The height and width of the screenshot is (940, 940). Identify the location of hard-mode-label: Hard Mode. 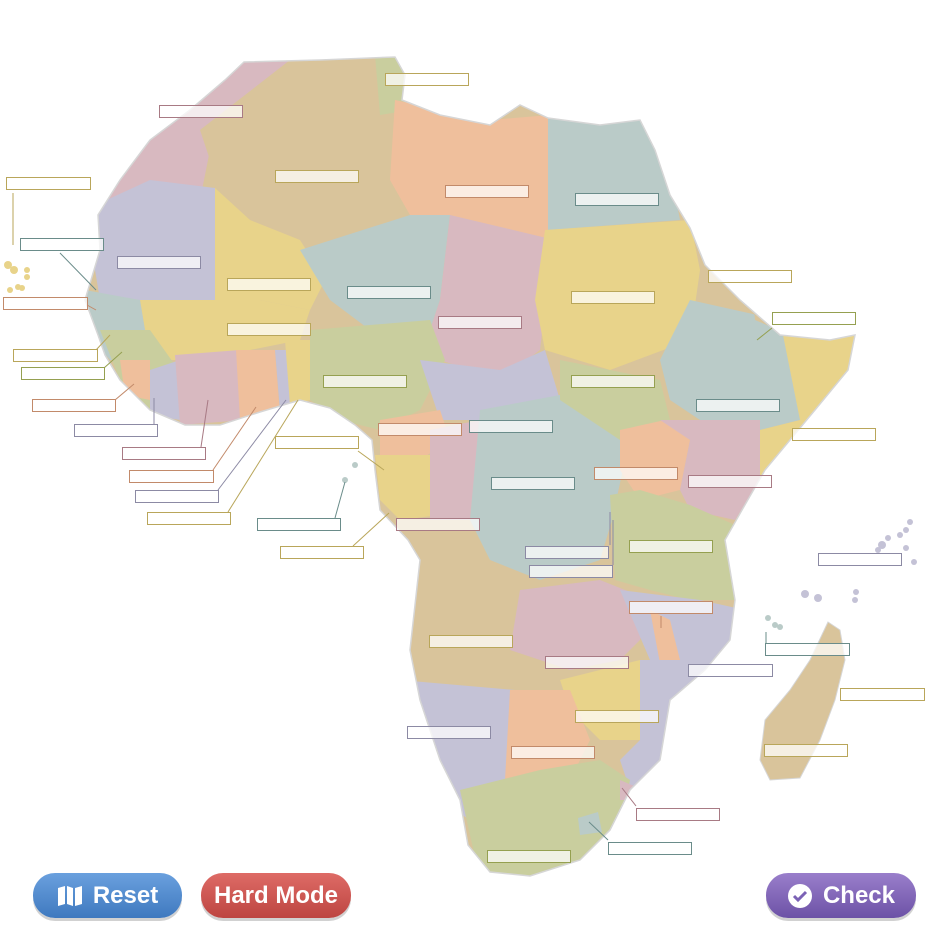
(275, 895).